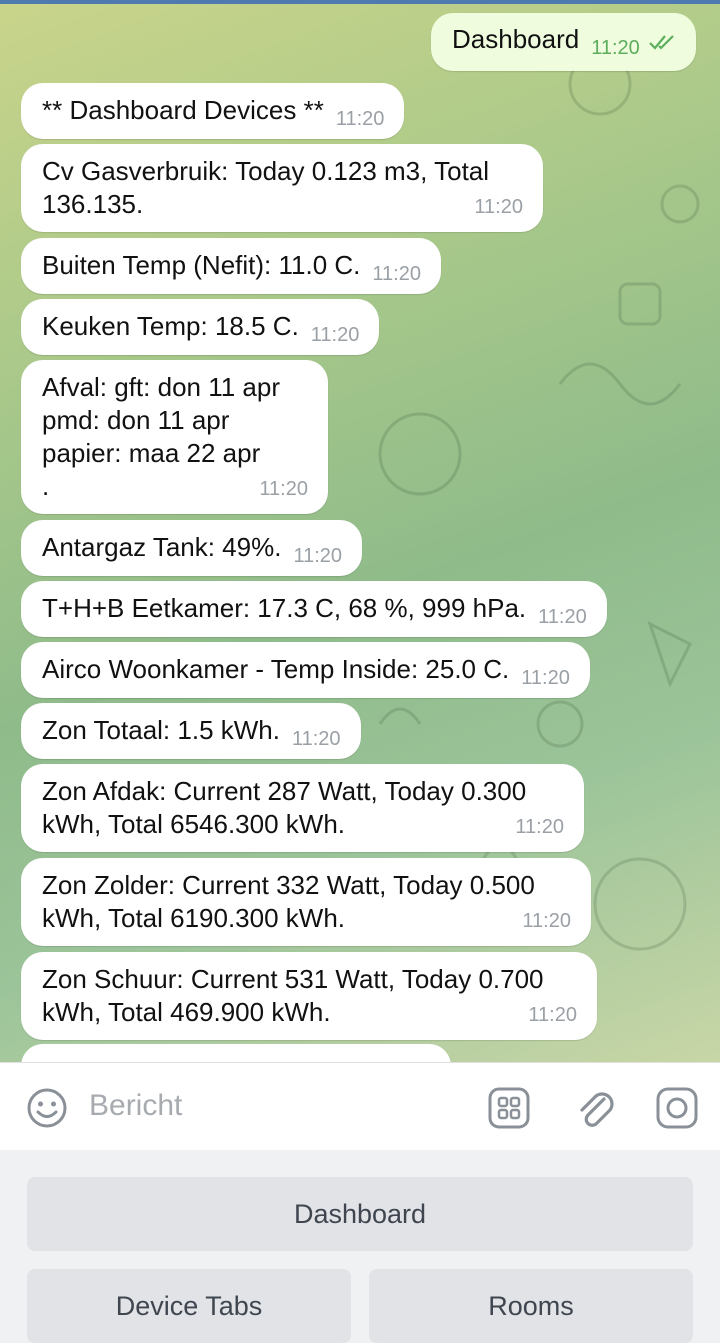 The image size is (720, 1343). I want to click on smile-icon, so click(47, 1108).